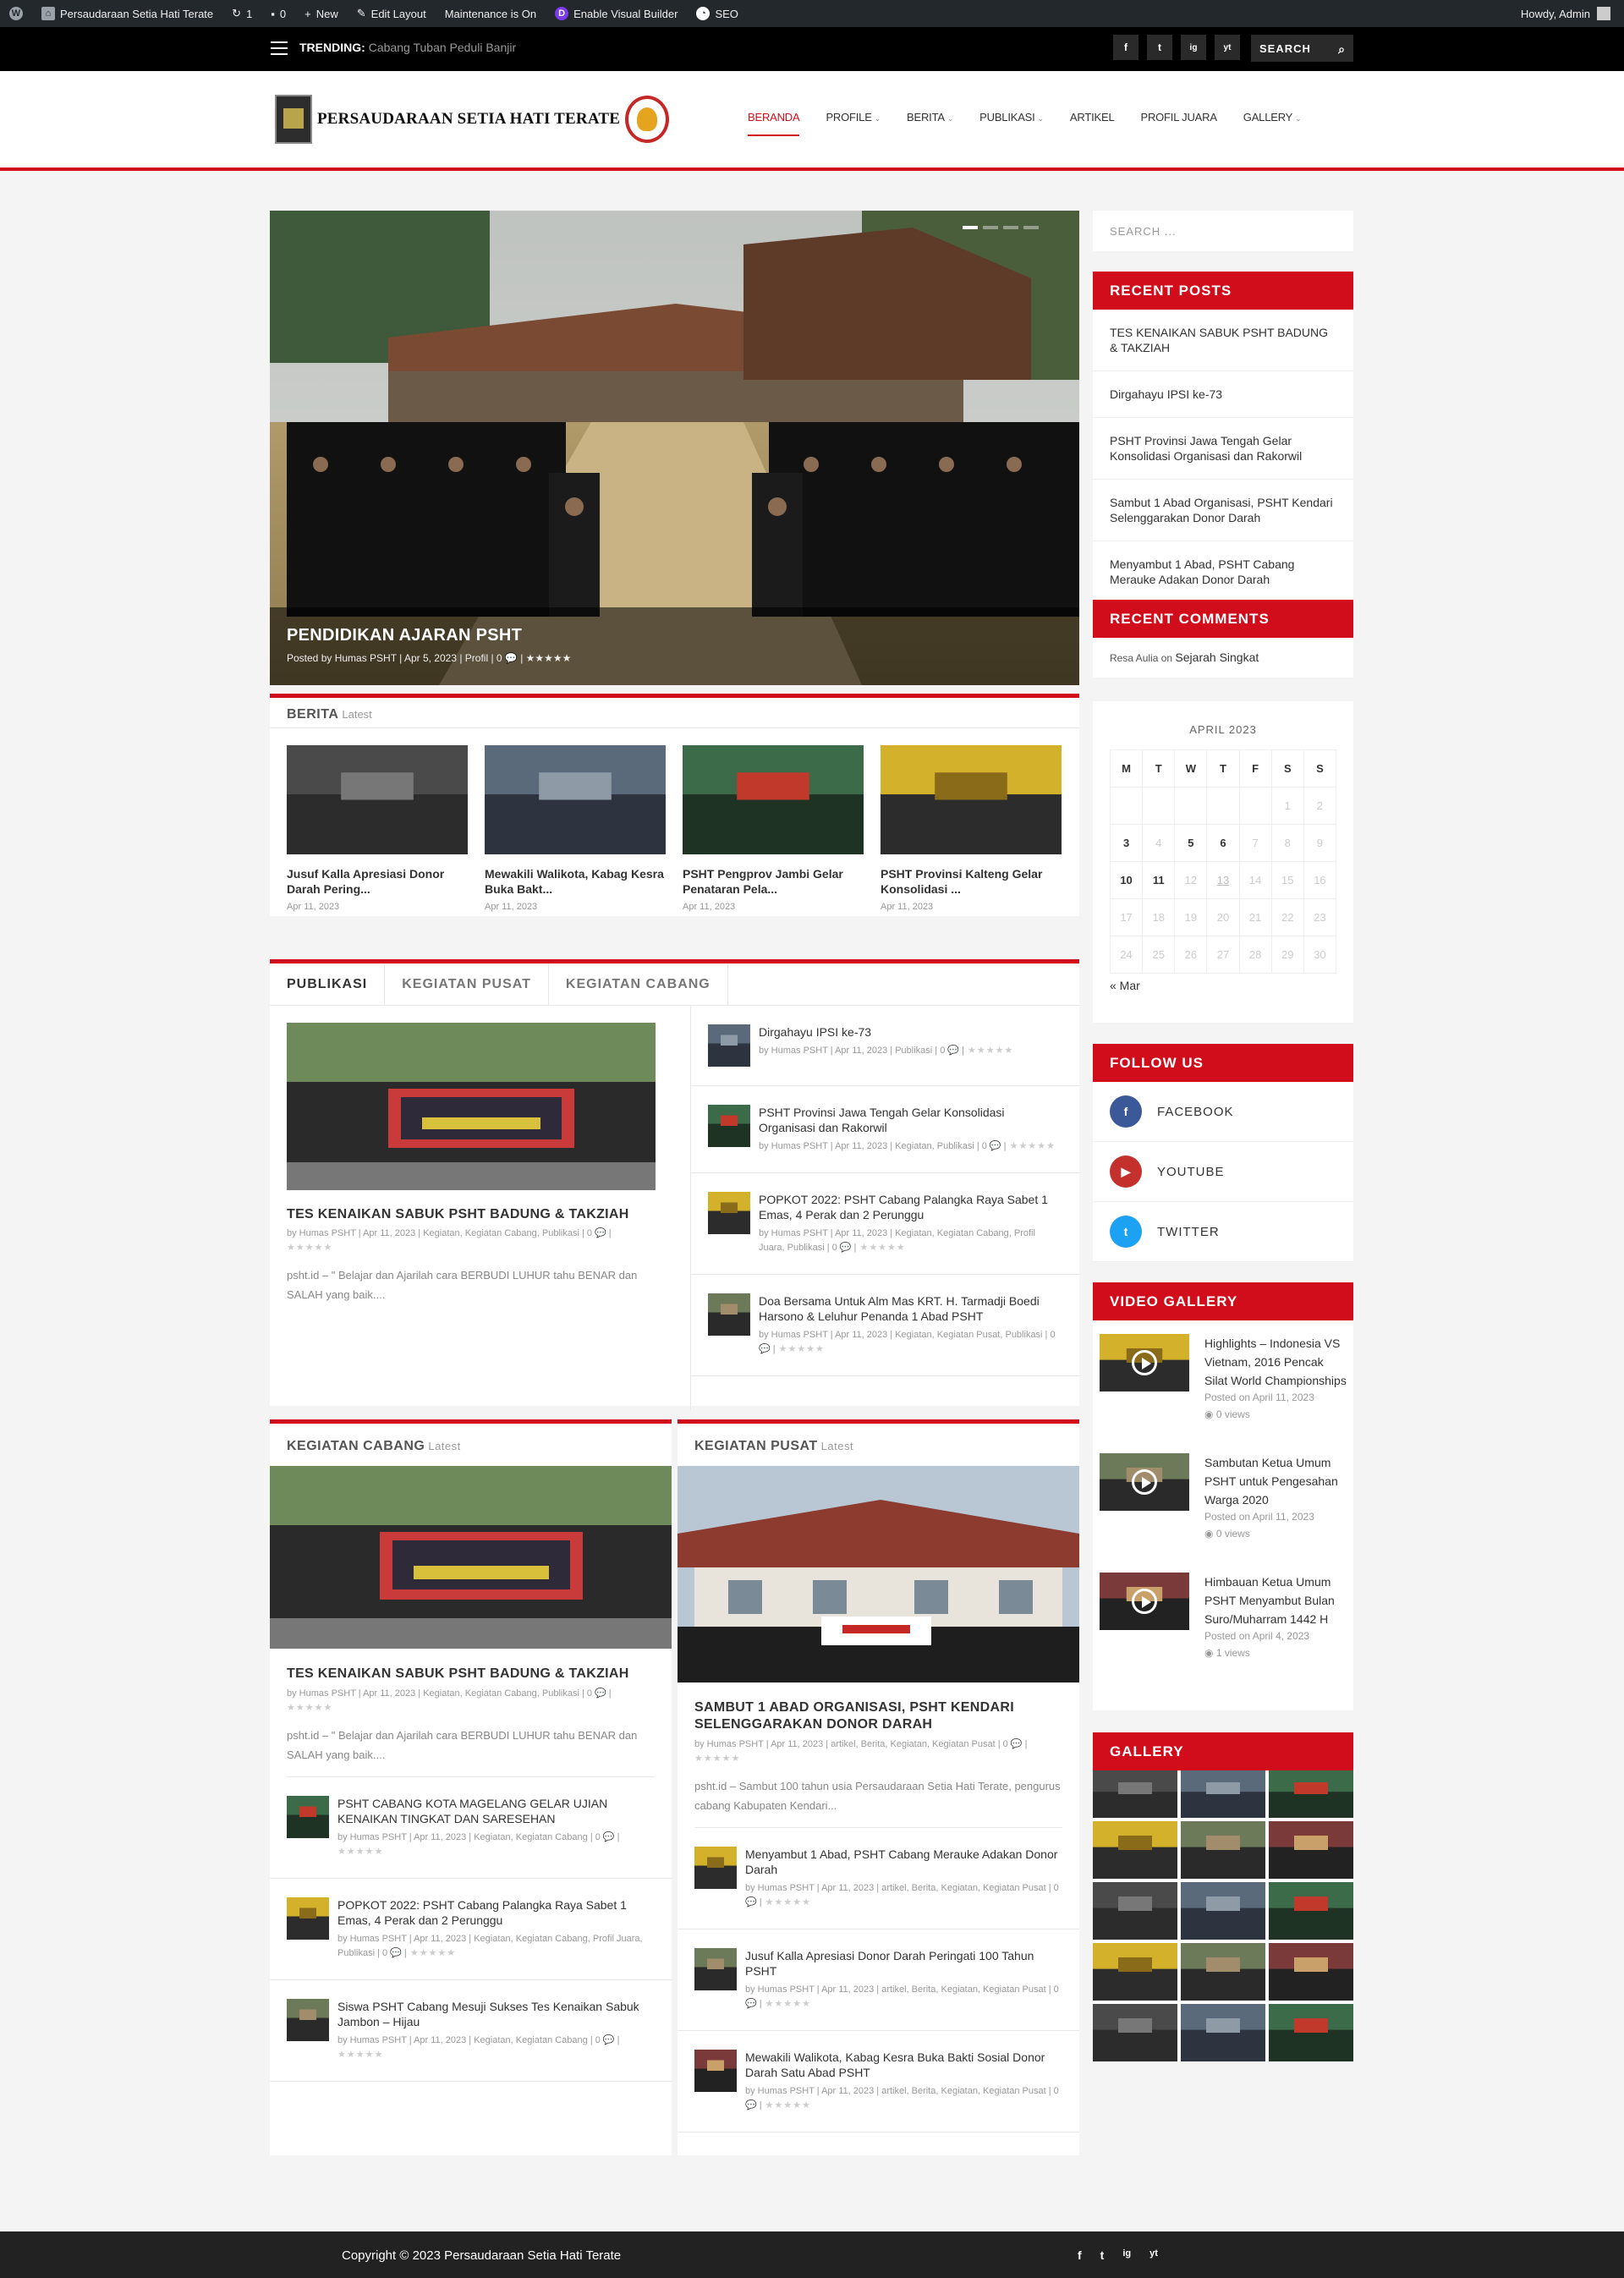 This screenshot has height=2278, width=1624. What do you see at coordinates (1080, 2255) in the screenshot?
I see `facebook-icon: f` at bounding box center [1080, 2255].